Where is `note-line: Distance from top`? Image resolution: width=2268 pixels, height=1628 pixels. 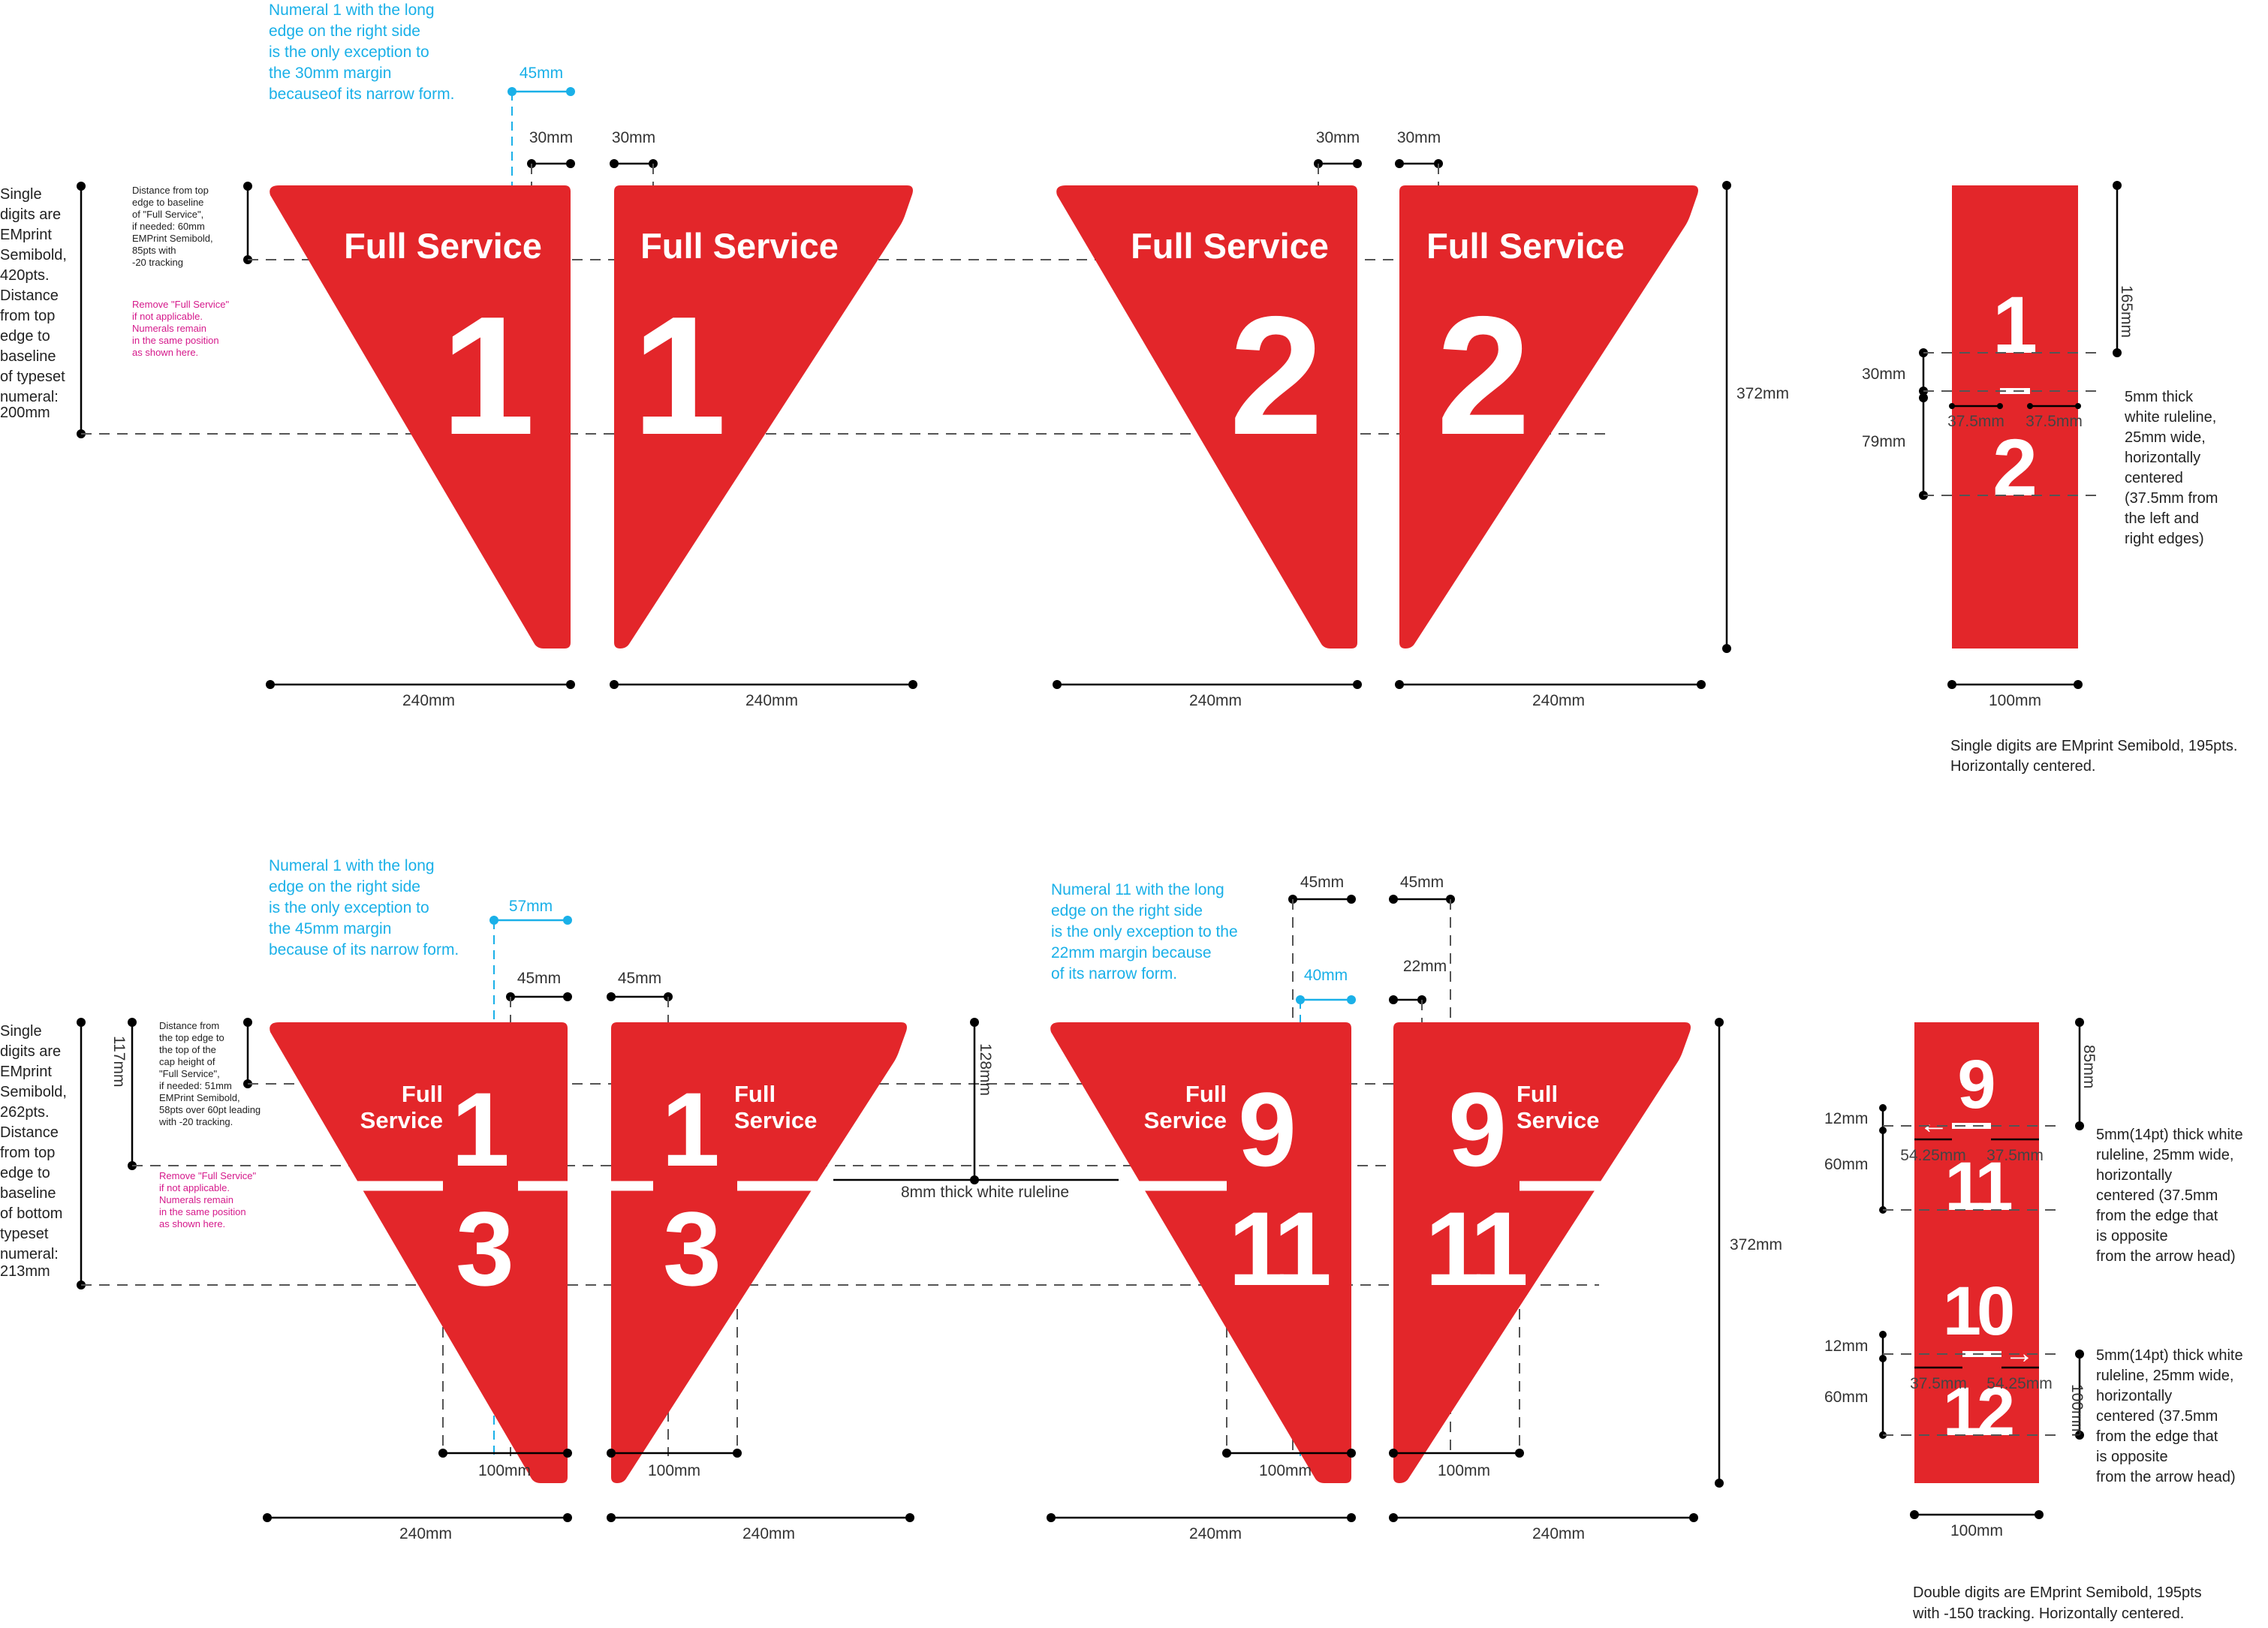 note-line: Distance from top is located at coordinates (171, 190).